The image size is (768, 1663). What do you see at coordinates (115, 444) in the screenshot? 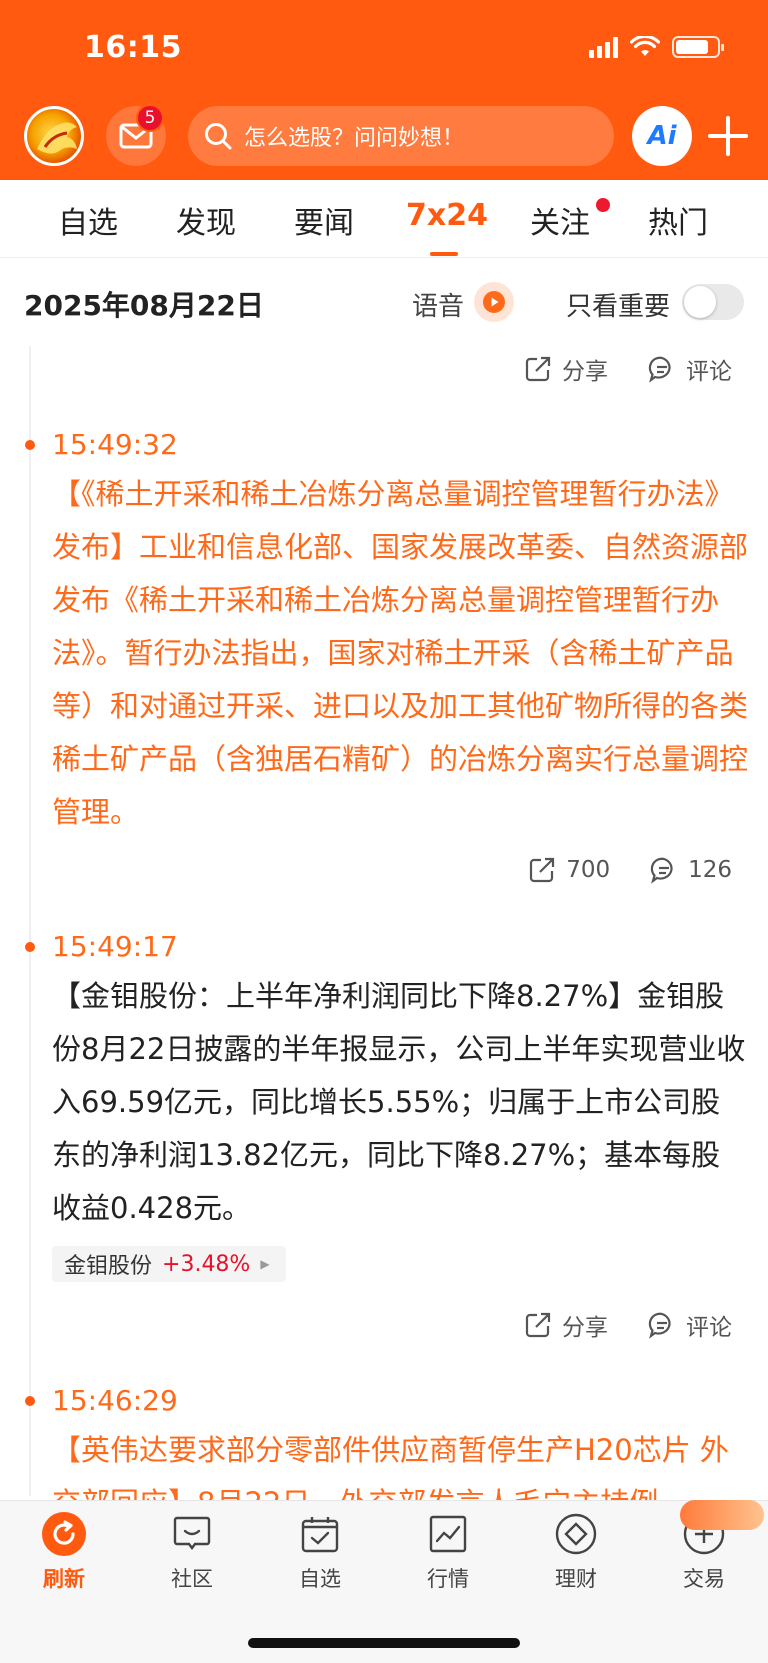
I see `news-time: 15:49:32` at bounding box center [115, 444].